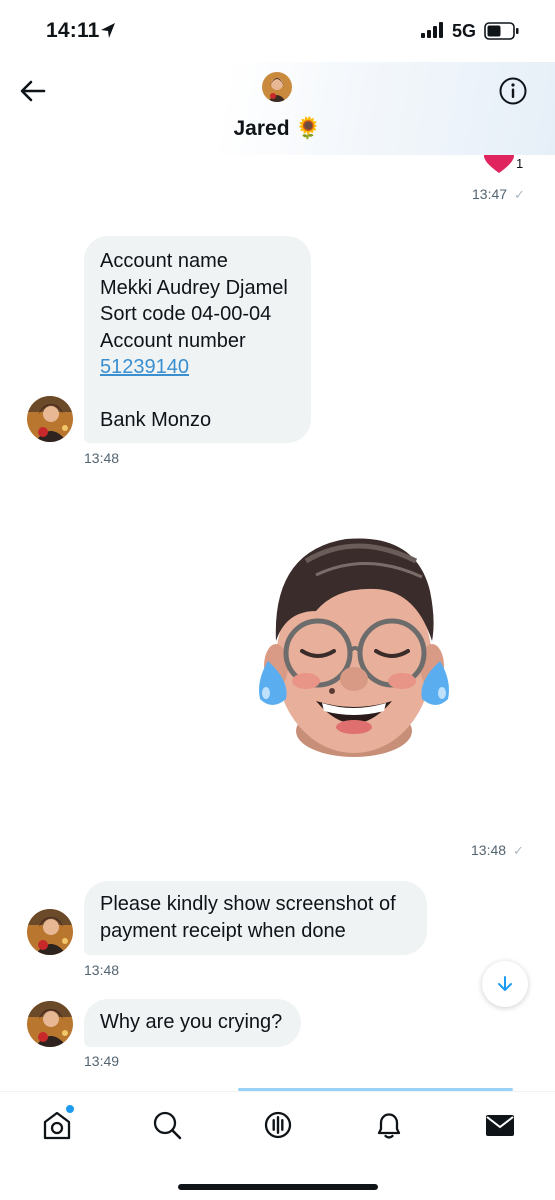  I want to click on status-bar: 14:11 5G, so click(277, 31).